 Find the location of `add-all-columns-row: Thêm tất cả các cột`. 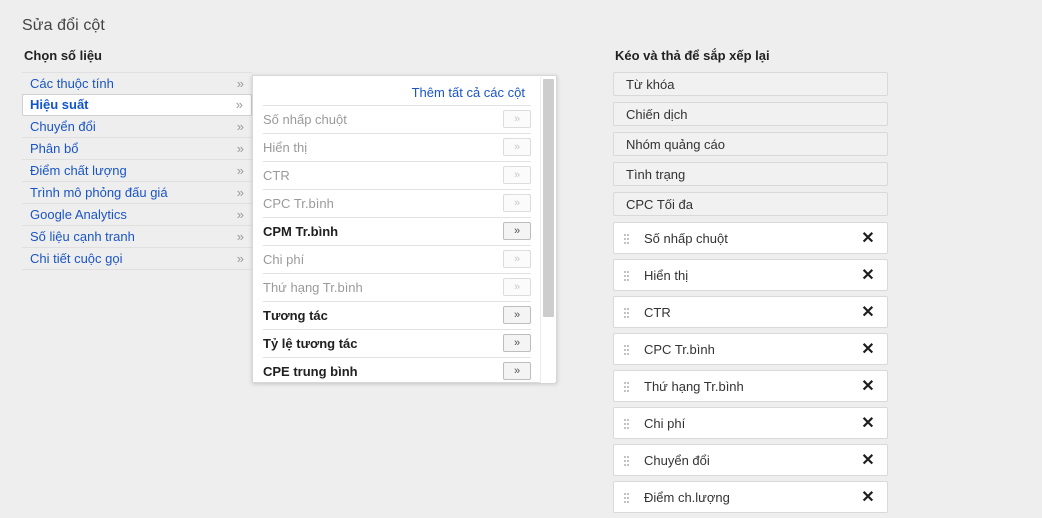

add-all-columns-row: Thêm tất cả các cột is located at coordinates (397, 93).